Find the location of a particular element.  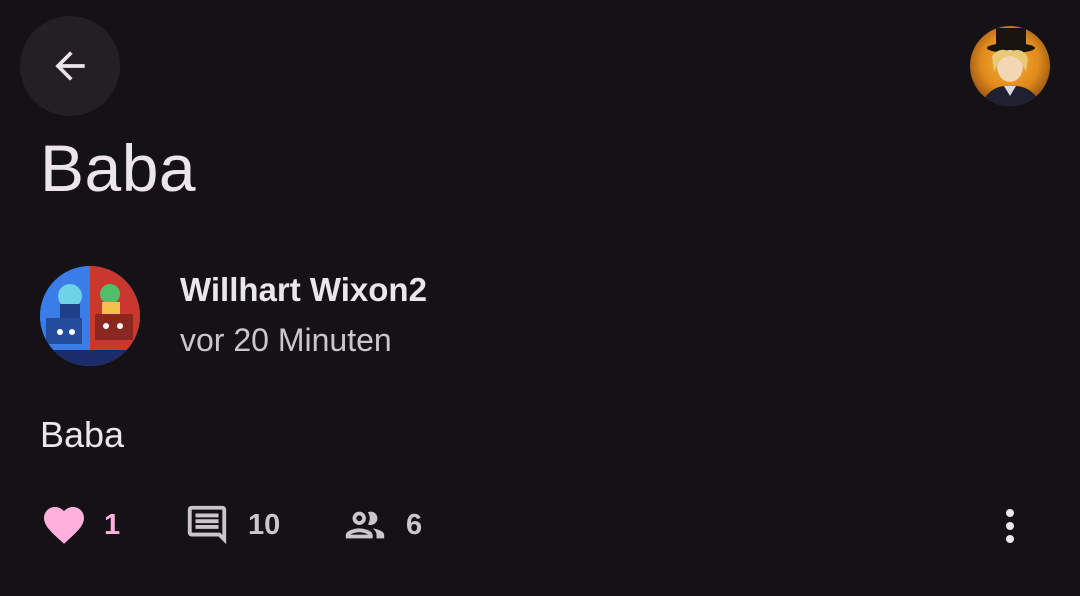

account-avatar is located at coordinates (1010, 66).